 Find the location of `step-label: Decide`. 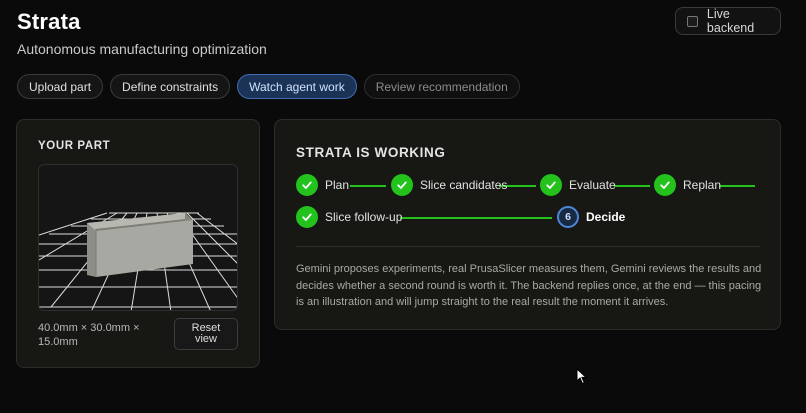

step-label: Decide is located at coordinates (606, 217).